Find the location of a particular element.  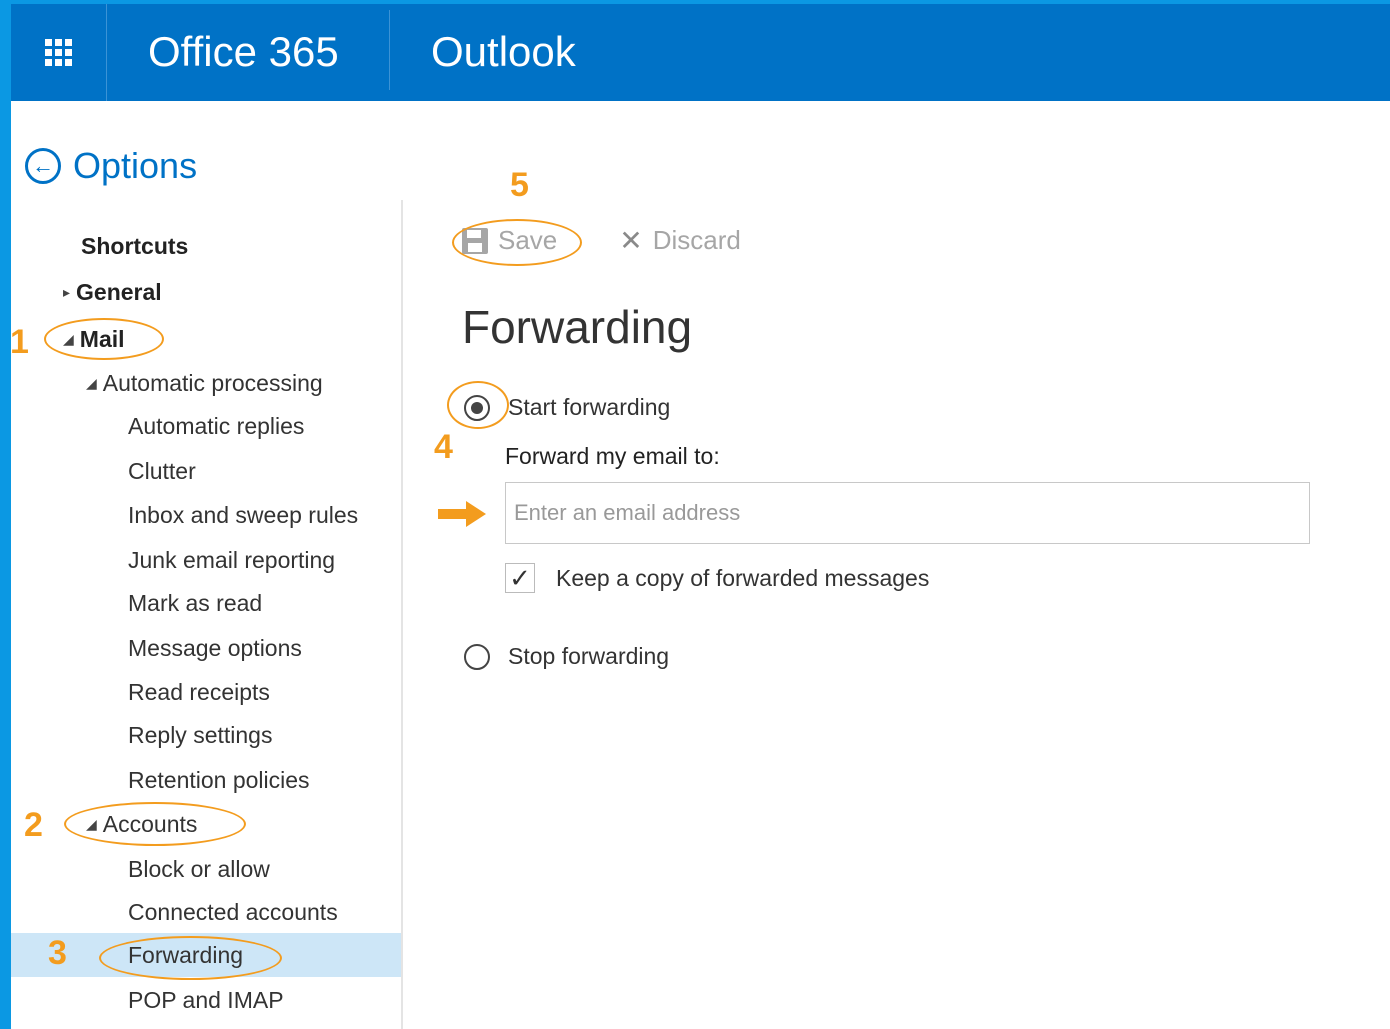

sidebar-divider is located at coordinates (402, 614).